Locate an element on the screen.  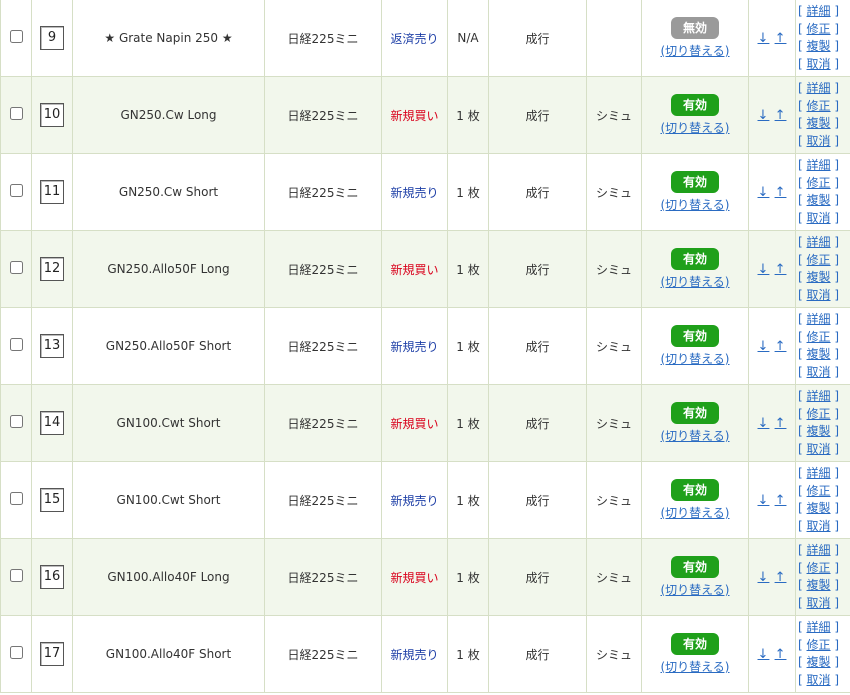
order-number-box: 17 is located at coordinates (52, 654).